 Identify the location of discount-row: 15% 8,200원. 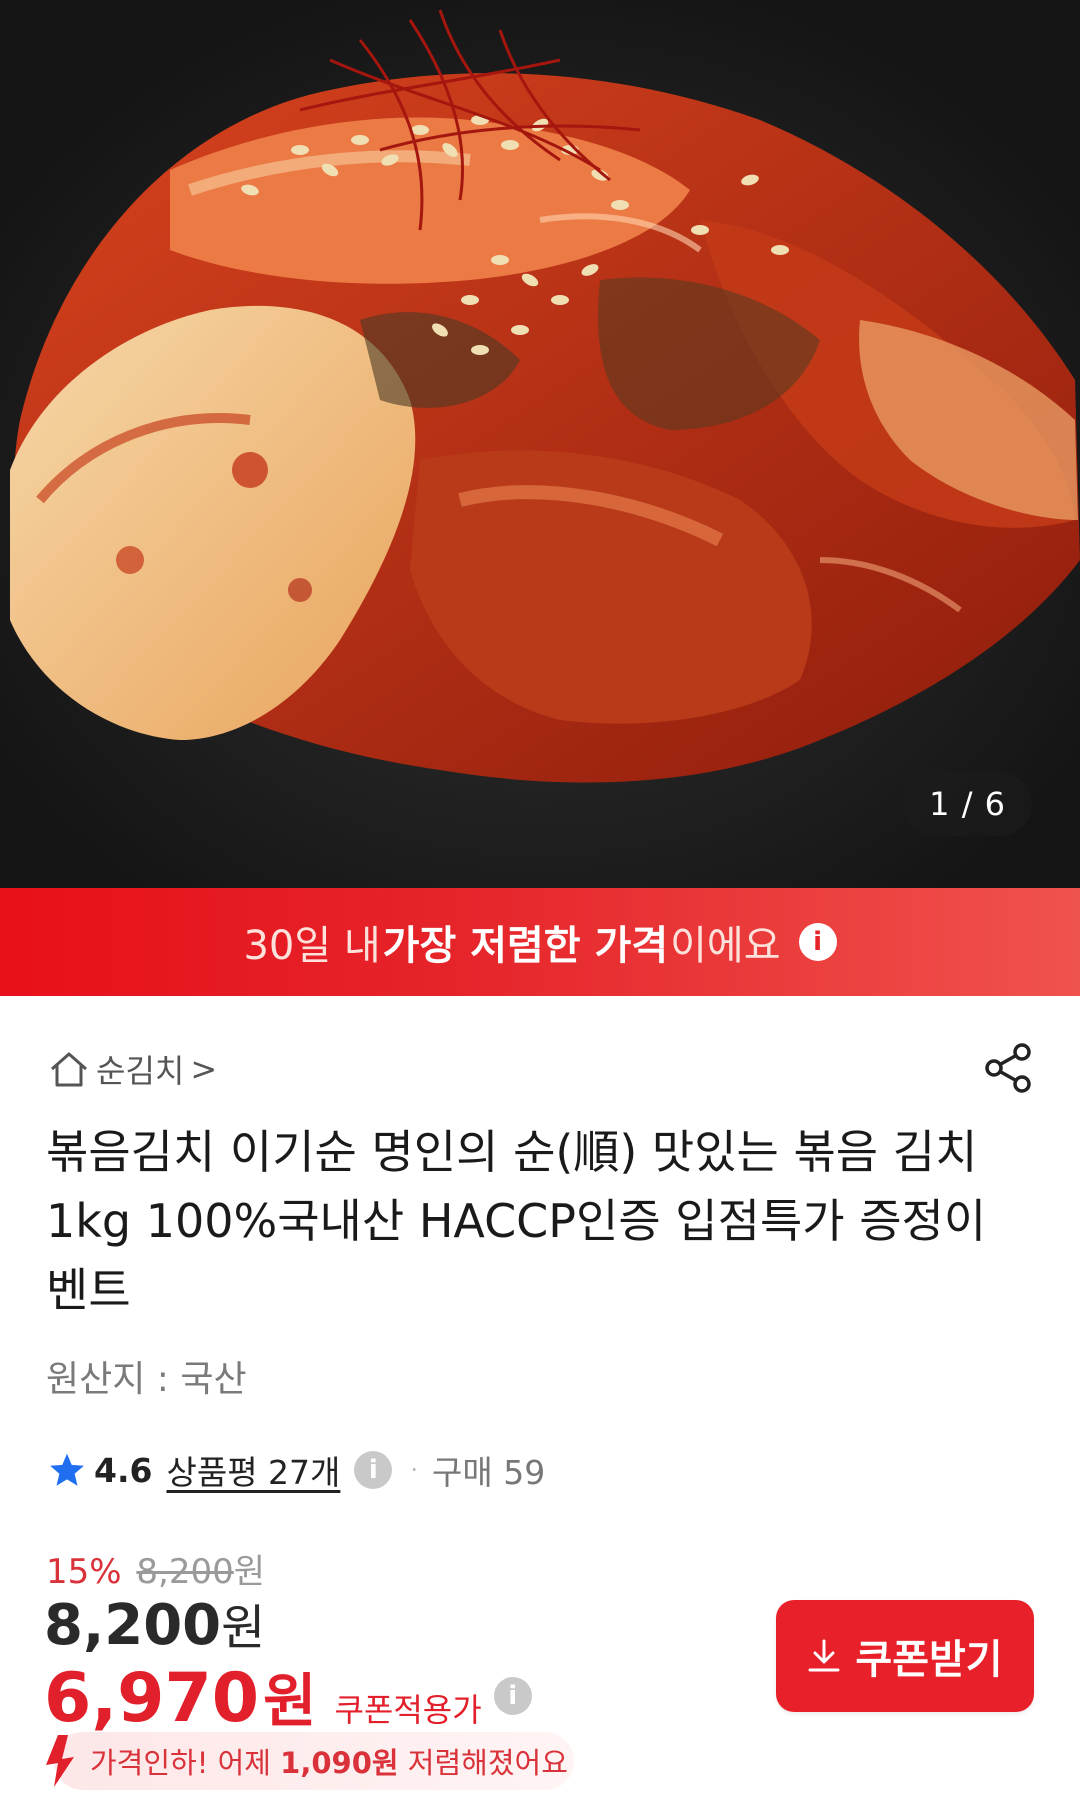
(155, 1568).